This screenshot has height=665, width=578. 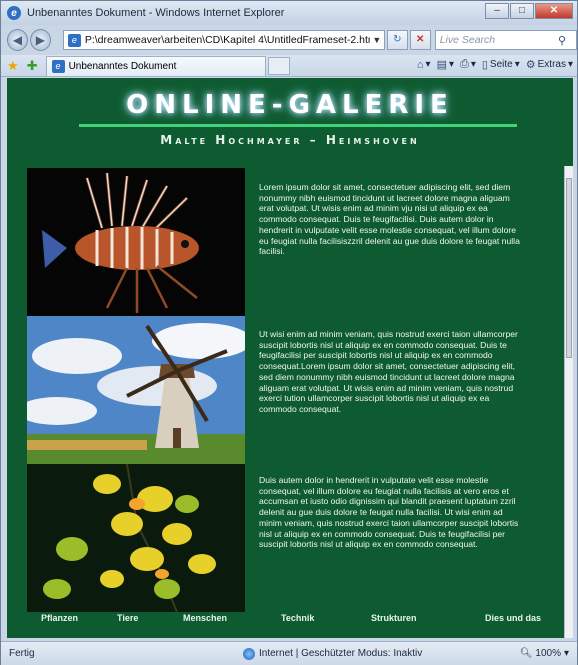 I want to click on page-menu: ▯ Seite ▾, so click(x=501, y=64).